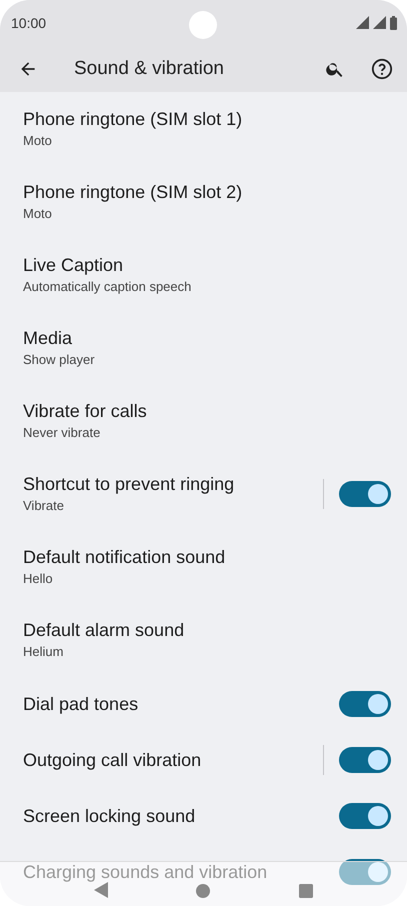  Describe the element at coordinates (85, 411) in the screenshot. I see `setting-title: Vibrate for calls` at that location.